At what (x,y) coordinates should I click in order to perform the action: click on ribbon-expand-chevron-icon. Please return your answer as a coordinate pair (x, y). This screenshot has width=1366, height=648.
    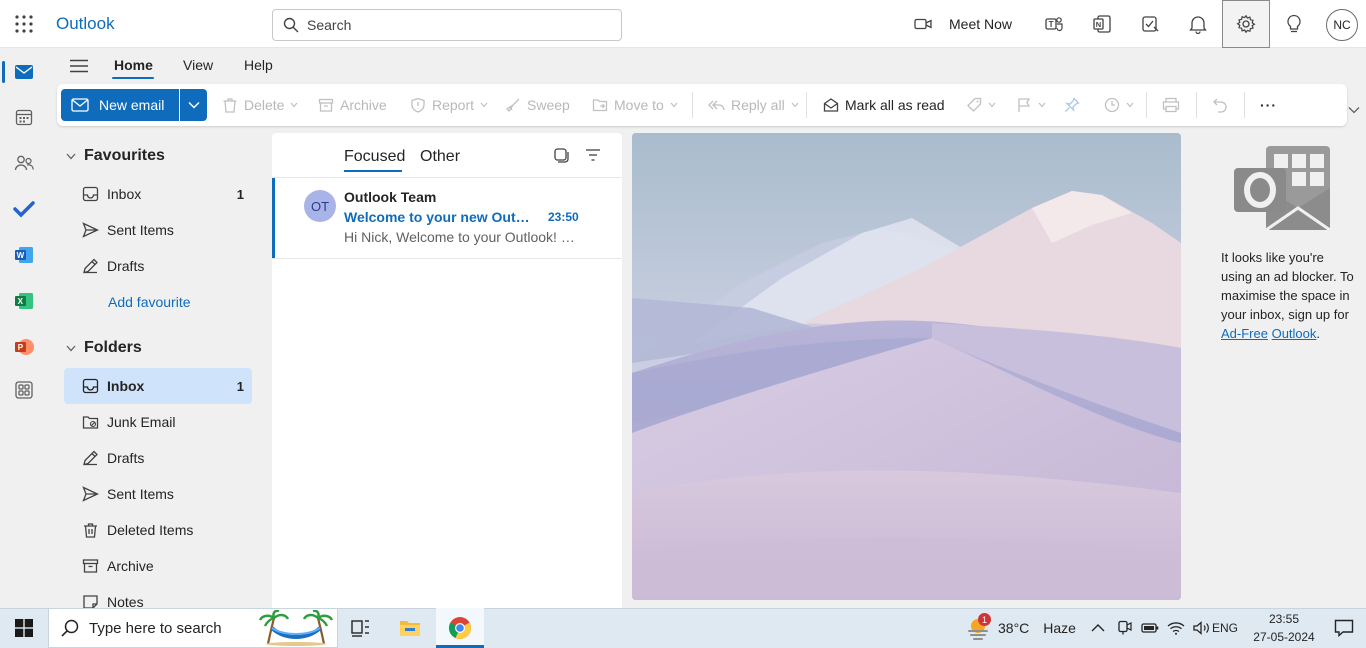
    Looking at the image, I should click on (1355, 113).